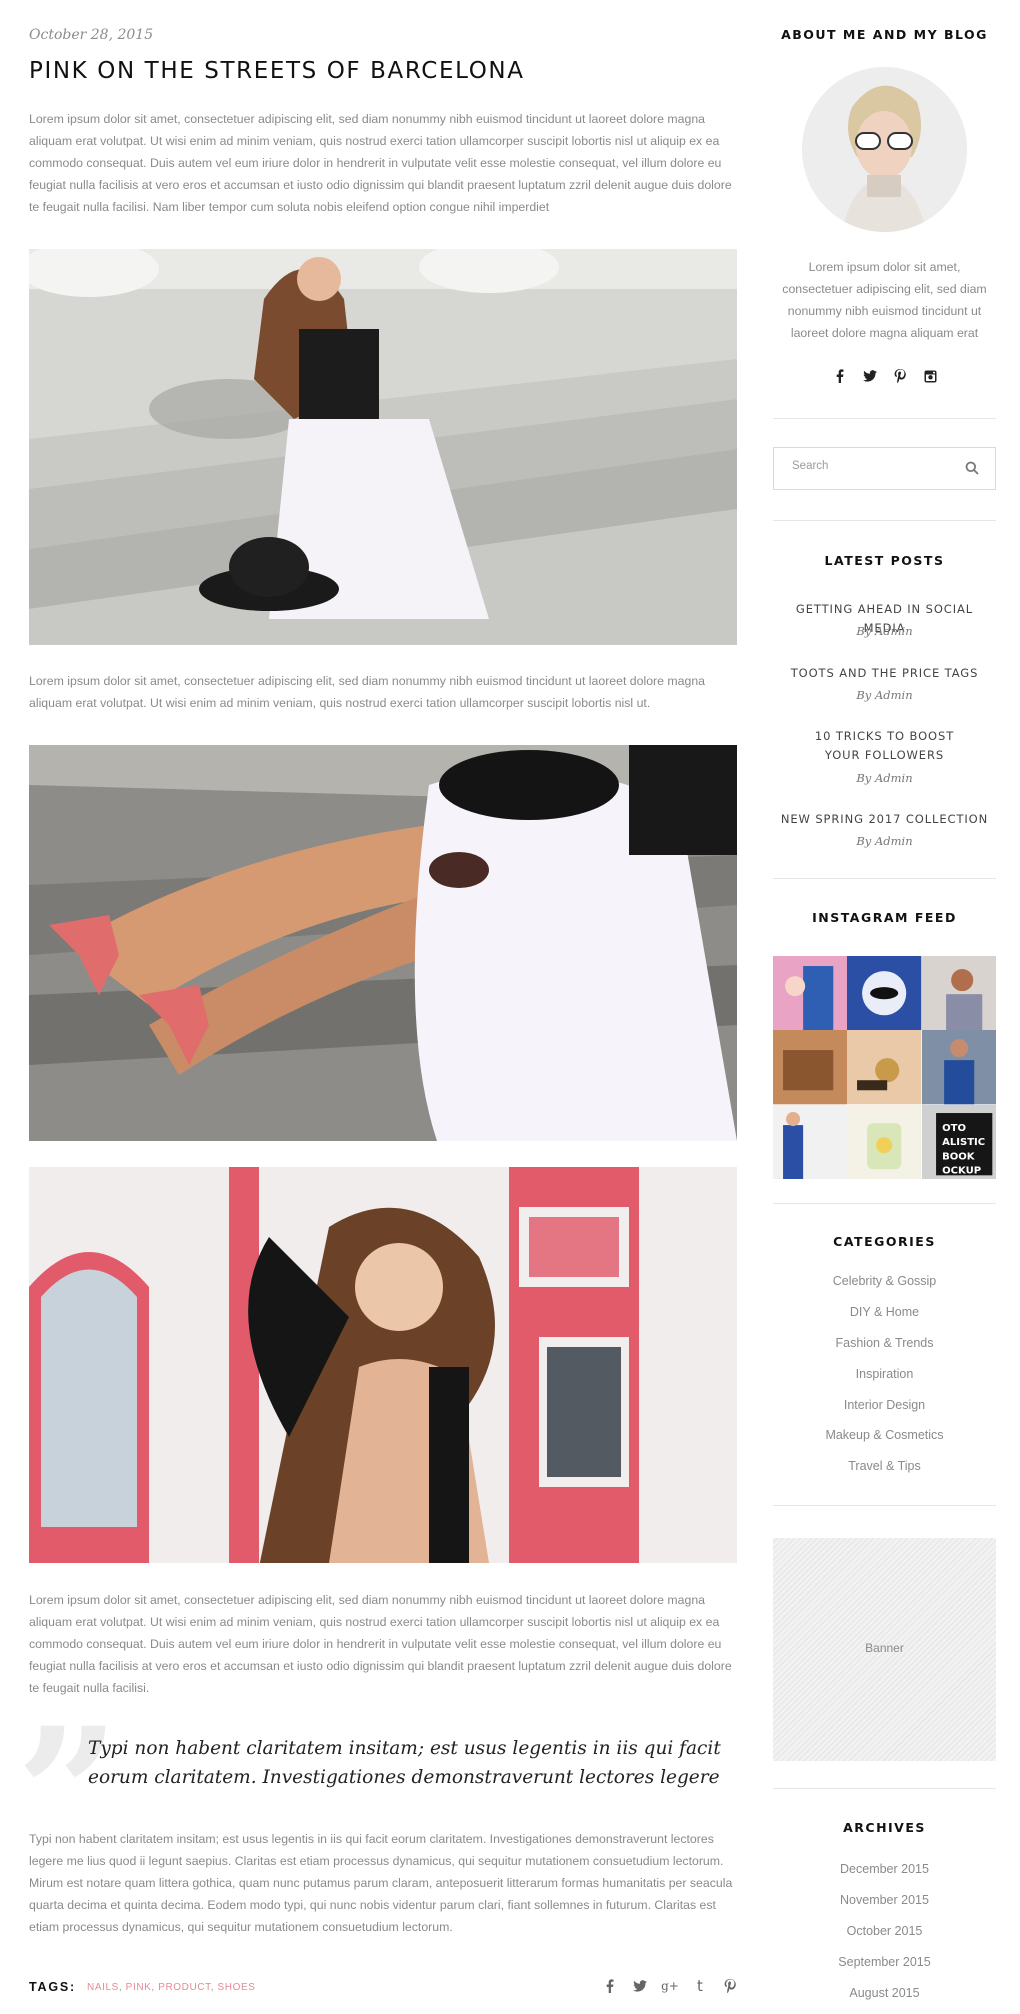  I want to click on latest-post-title: 10 TRICKS TO BOOST YOUR FOLLOWERS, so click(884, 746).